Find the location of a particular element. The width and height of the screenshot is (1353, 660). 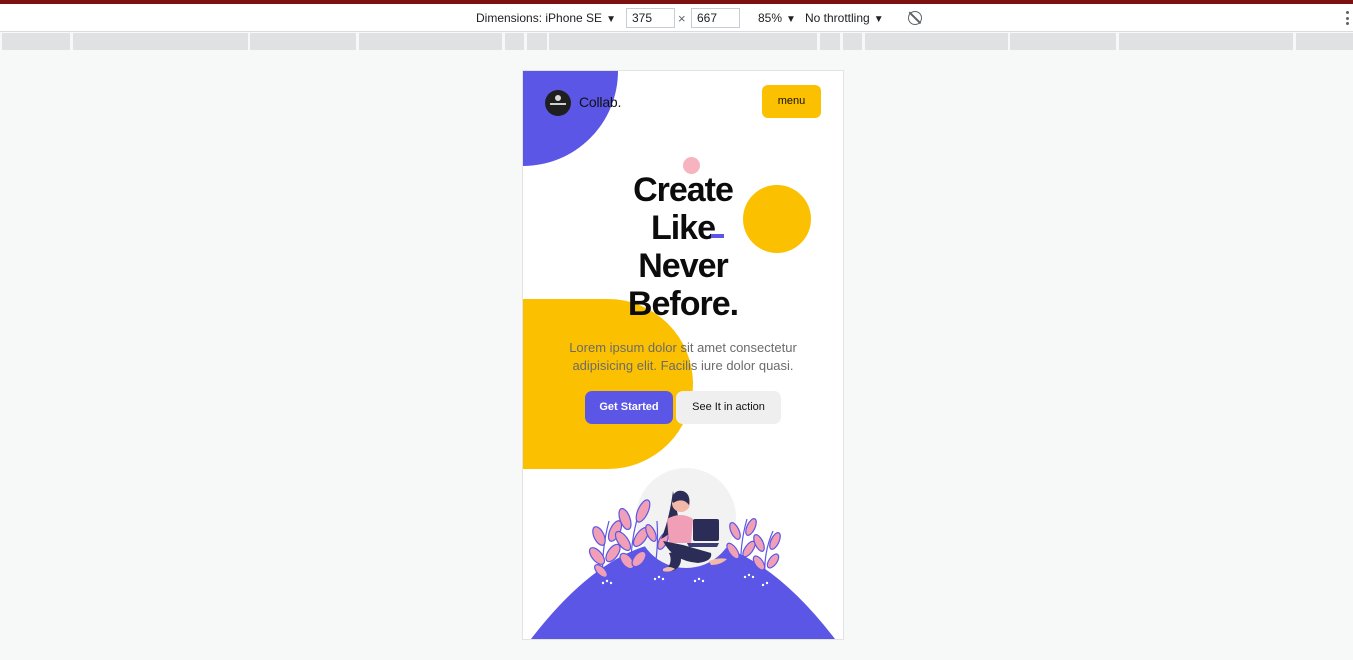

width-input: 375 is located at coordinates (650, 18).